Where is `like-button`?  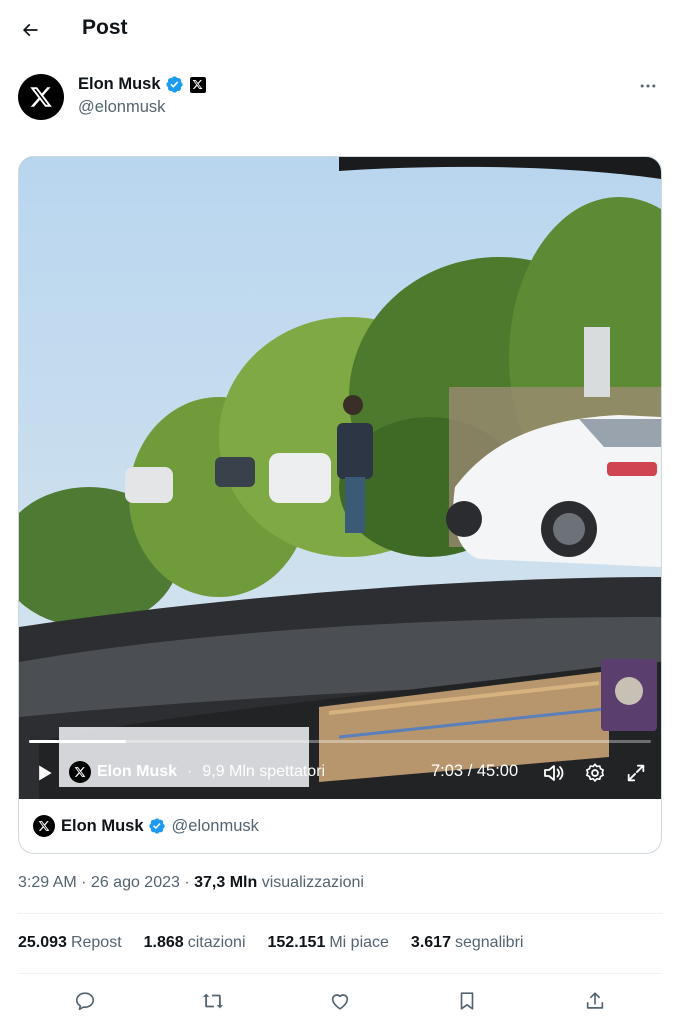
like-button is located at coordinates (340, 1001).